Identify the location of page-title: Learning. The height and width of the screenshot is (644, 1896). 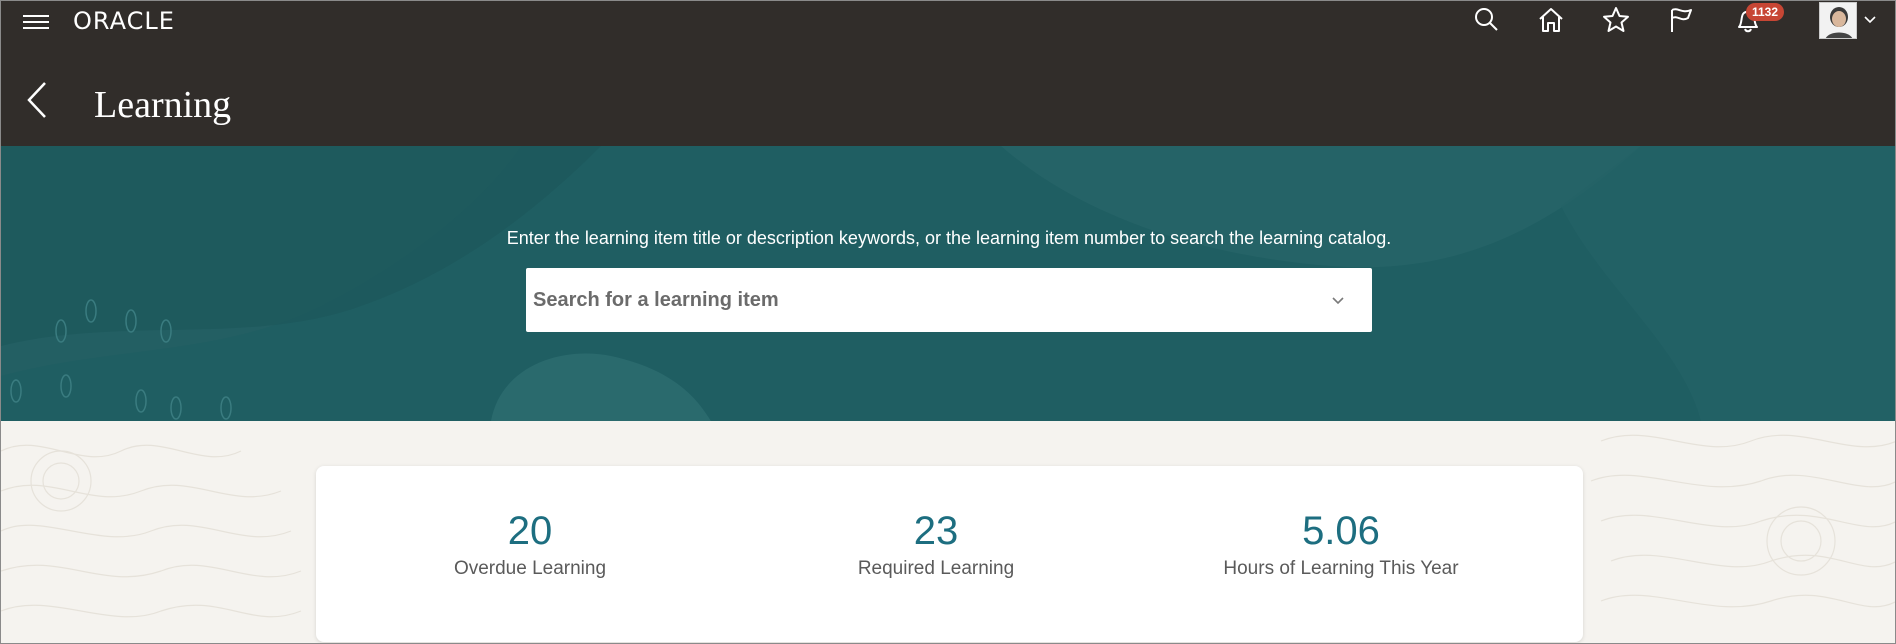
(163, 105).